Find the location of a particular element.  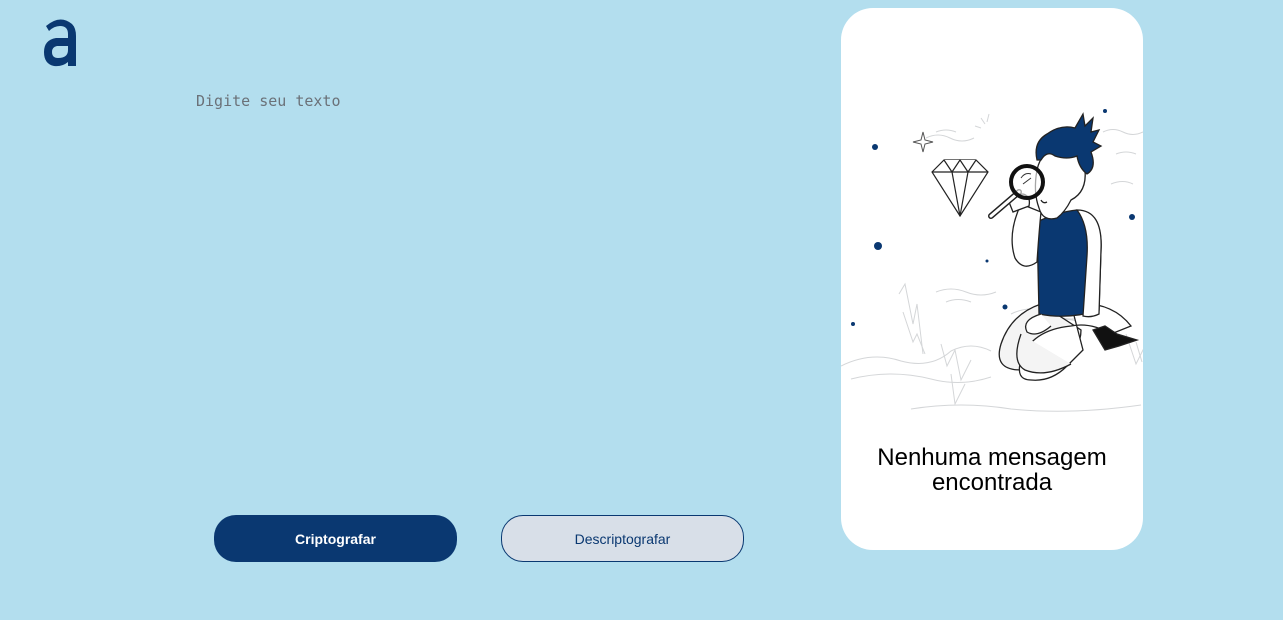

decrypt-button: Descriptografar is located at coordinates (622, 538).